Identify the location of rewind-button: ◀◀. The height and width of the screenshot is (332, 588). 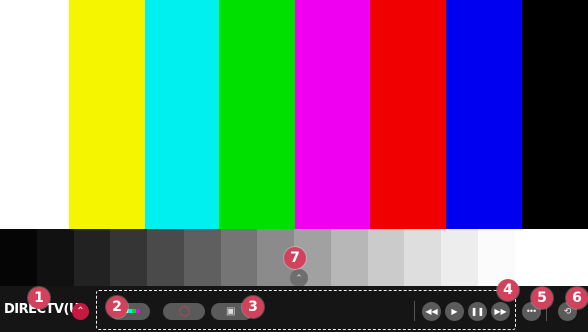
(431, 311).